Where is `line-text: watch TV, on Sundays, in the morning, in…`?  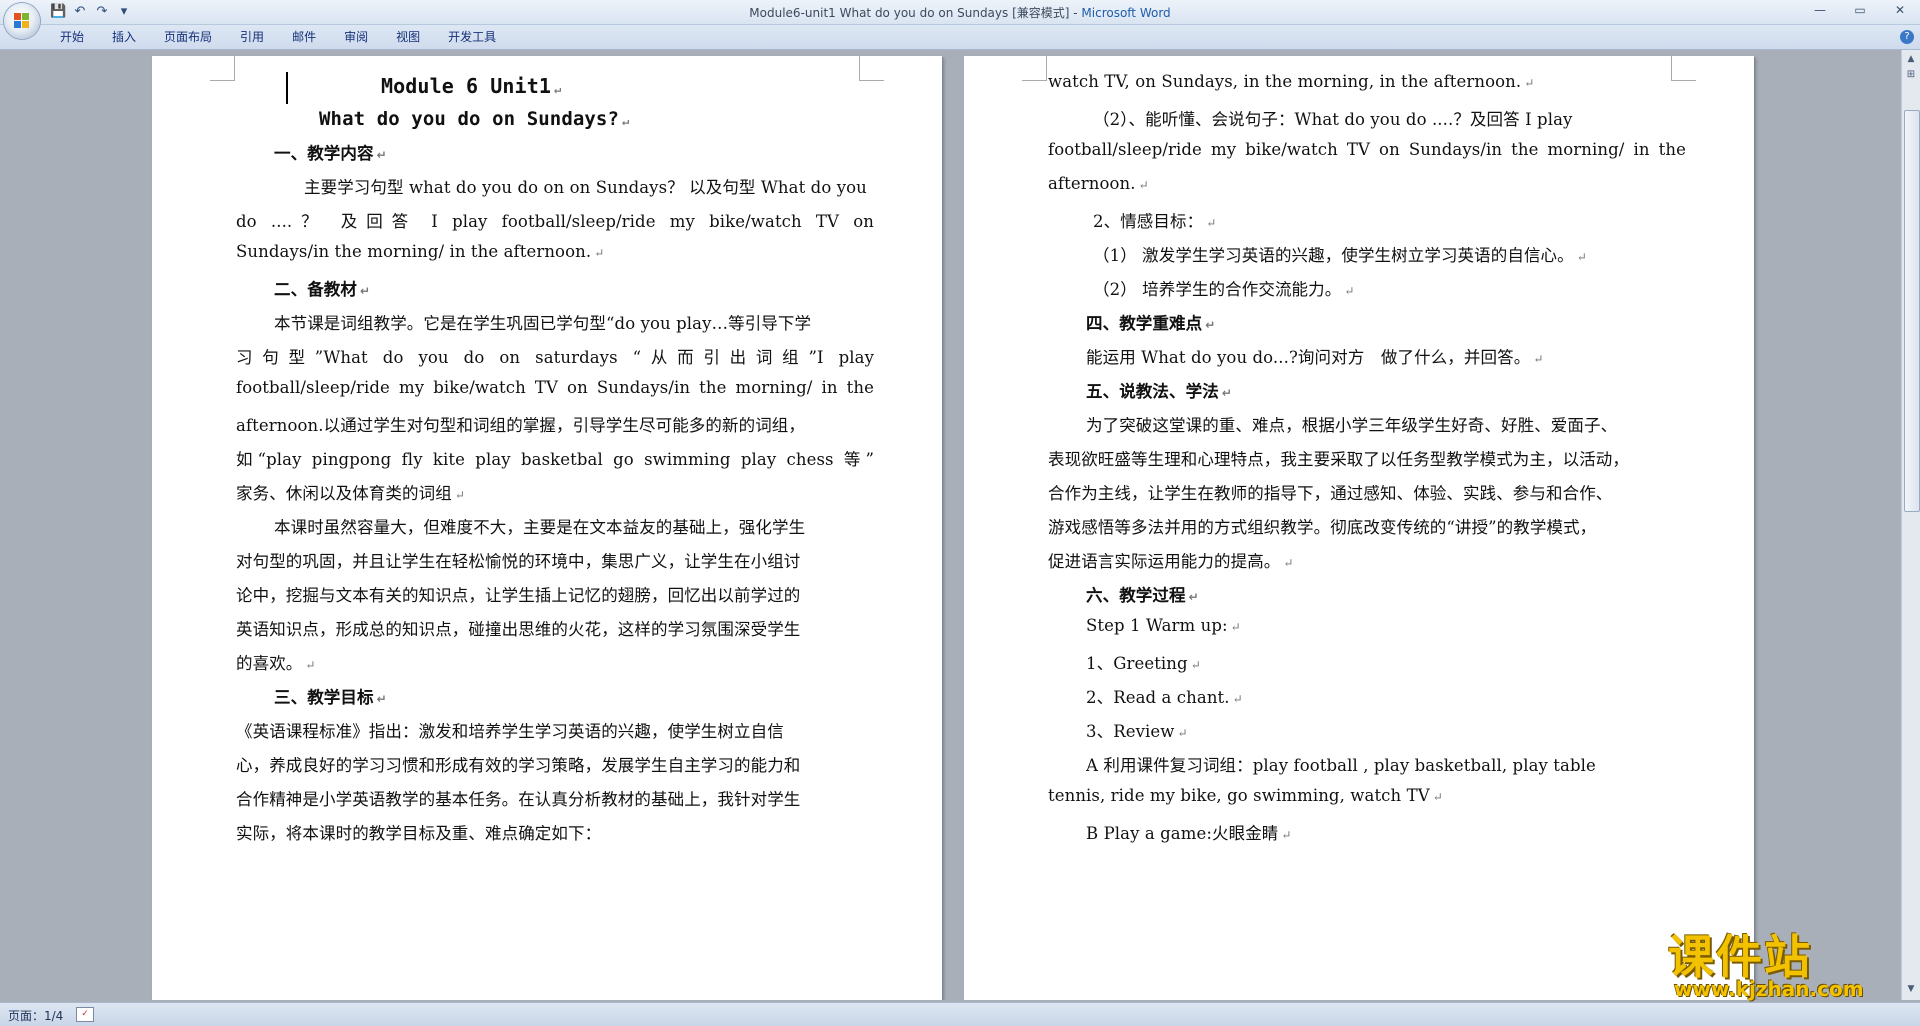 line-text: watch TV, on Sundays, in the morning, in… is located at coordinates (1285, 81).